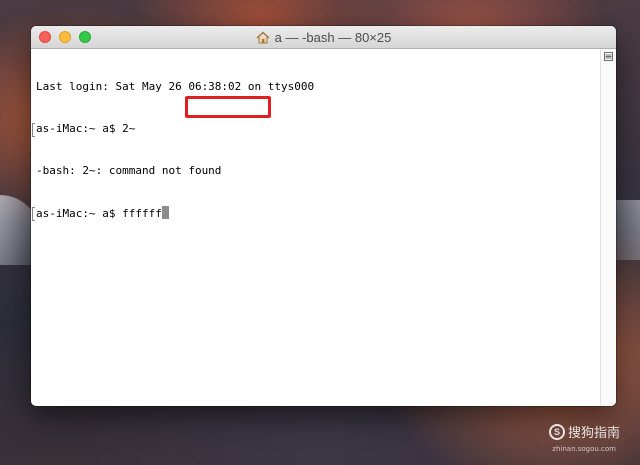  I want to click on sogou-logo-icon: S, so click(556, 431).